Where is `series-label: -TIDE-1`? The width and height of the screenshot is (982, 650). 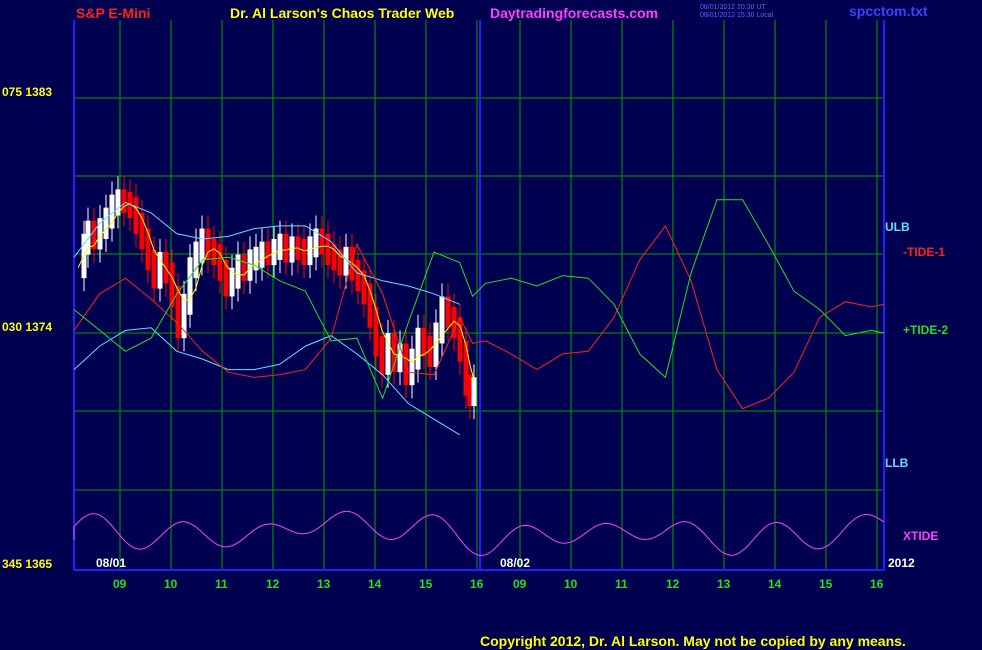 series-label: -TIDE-1 is located at coordinates (924, 252).